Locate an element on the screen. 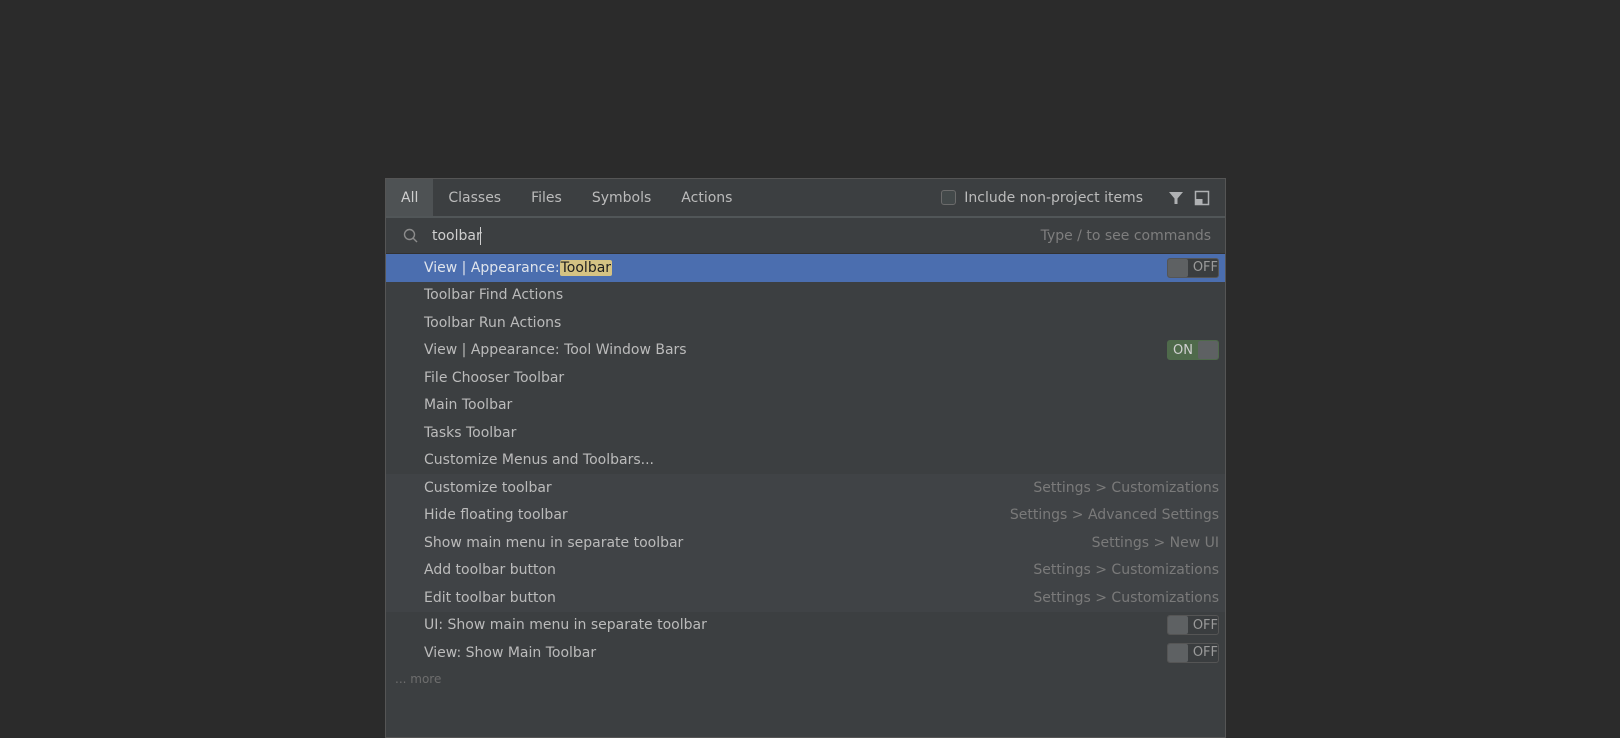 This screenshot has width=1620, height=738. search-input is located at coordinates (472, 235).